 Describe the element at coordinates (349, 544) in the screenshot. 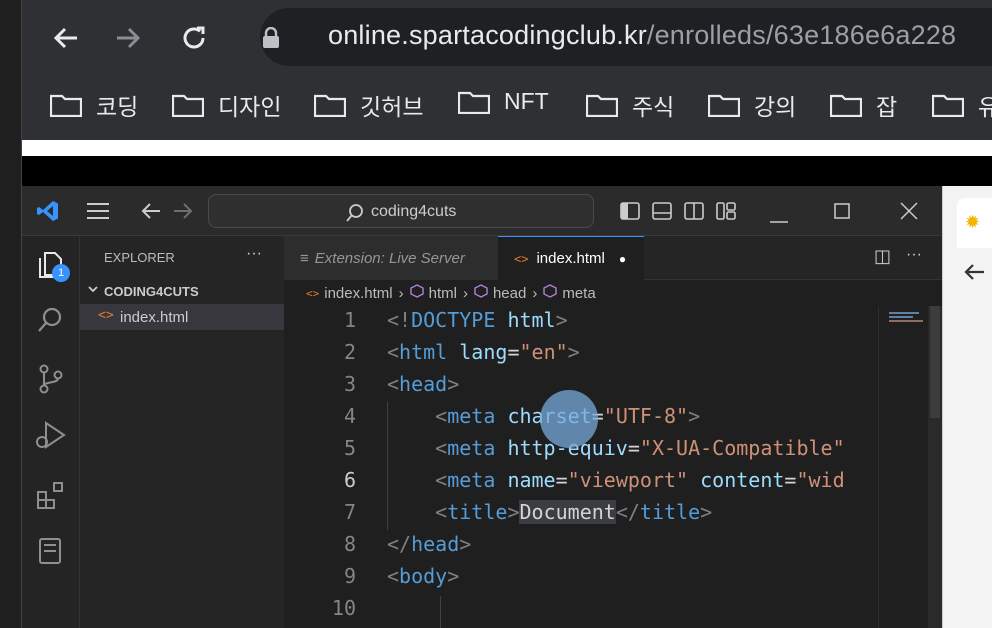

I see `line-number: 8` at that location.